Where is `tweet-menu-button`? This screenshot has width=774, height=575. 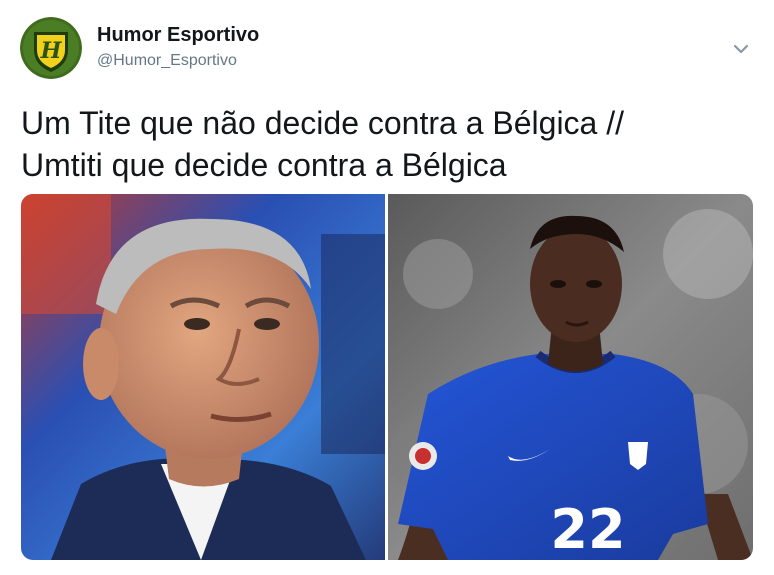
tweet-menu-button is located at coordinates (741, 49).